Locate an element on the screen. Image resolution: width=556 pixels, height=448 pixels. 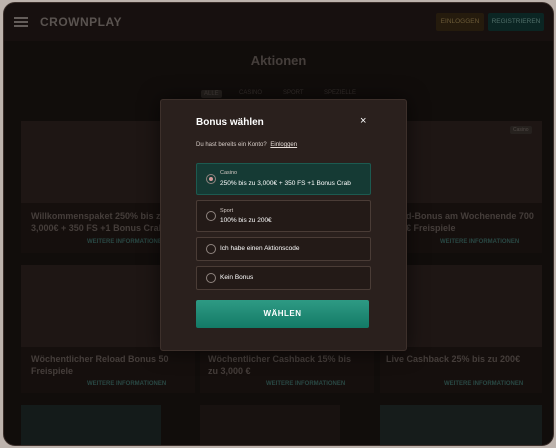
account-prompt: Du hast bereits ein Konto? Einloggen is located at coordinates (246, 145).